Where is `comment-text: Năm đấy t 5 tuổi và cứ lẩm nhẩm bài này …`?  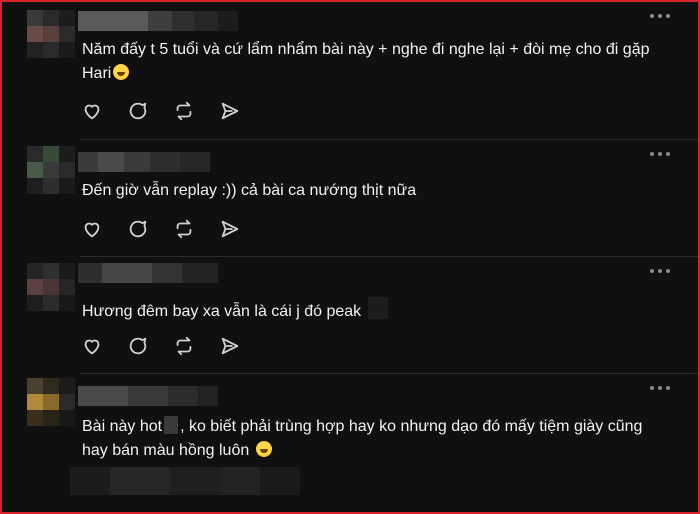
comment-text: Năm đấy t 5 tuổi và cứ lẩm nhẩm bài này … is located at coordinates (370, 62).